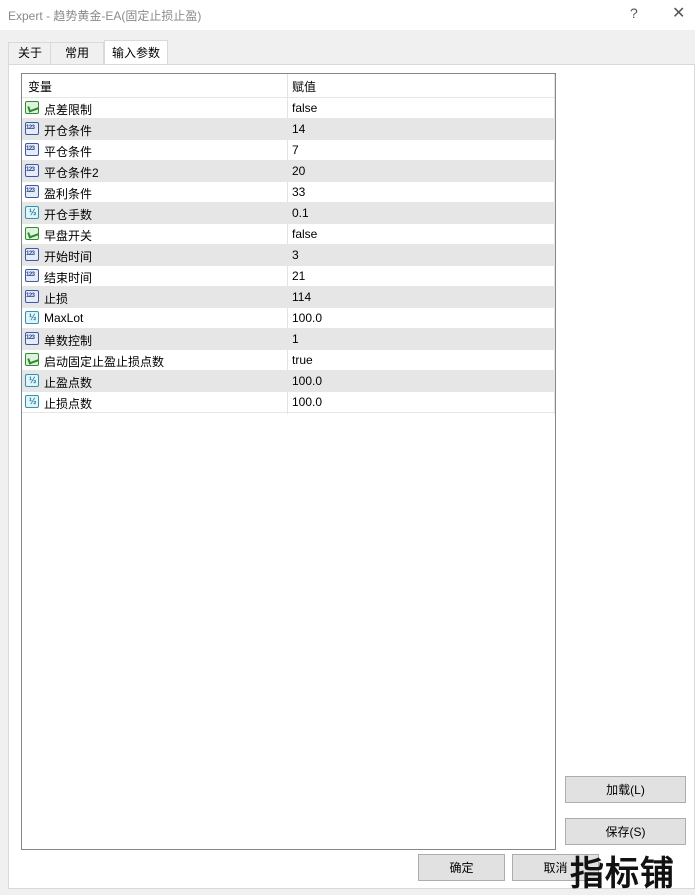 The width and height of the screenshot is (695, 895). What do you see at coordinates (104, 362) in the screenshot?
I see `parameter-name: 启动固定止盈止损点数` at bounding box center [104, 362].